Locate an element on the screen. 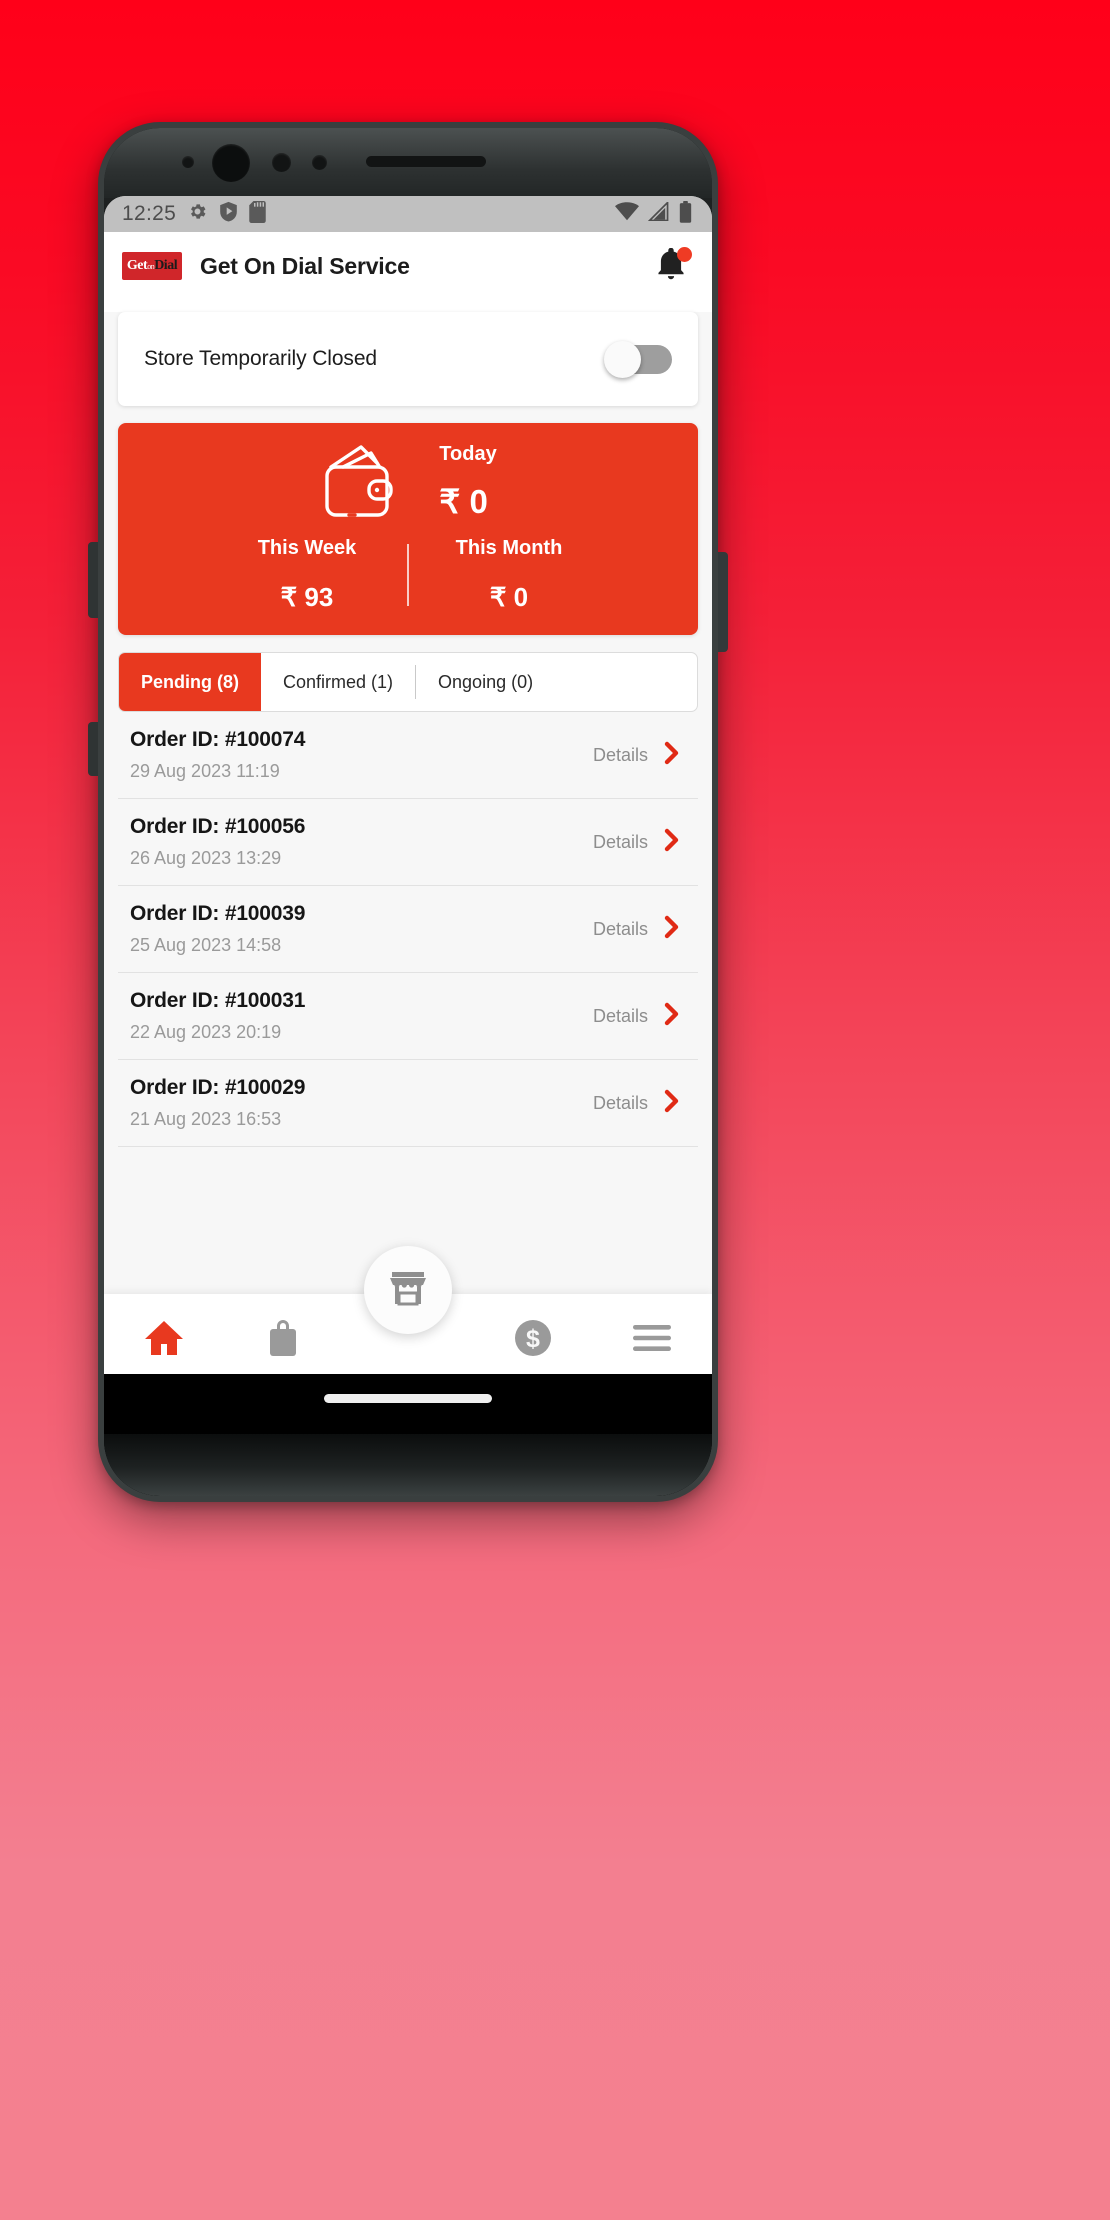 Image resolution: width=1110 pixels, height=2220 pixels. status-bar: 12:25 is located at coordinates (408, 214).